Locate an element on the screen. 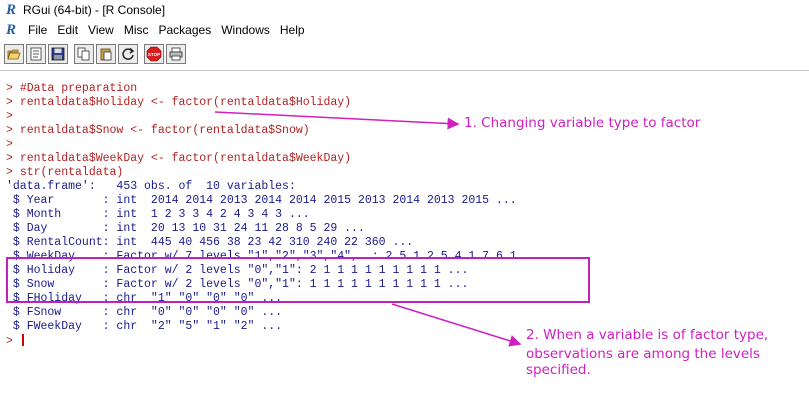 The image size is (809, 404). annotation-note-2-line-1: 2. When a variable is of factor type, is located at coordinates (647, 335).